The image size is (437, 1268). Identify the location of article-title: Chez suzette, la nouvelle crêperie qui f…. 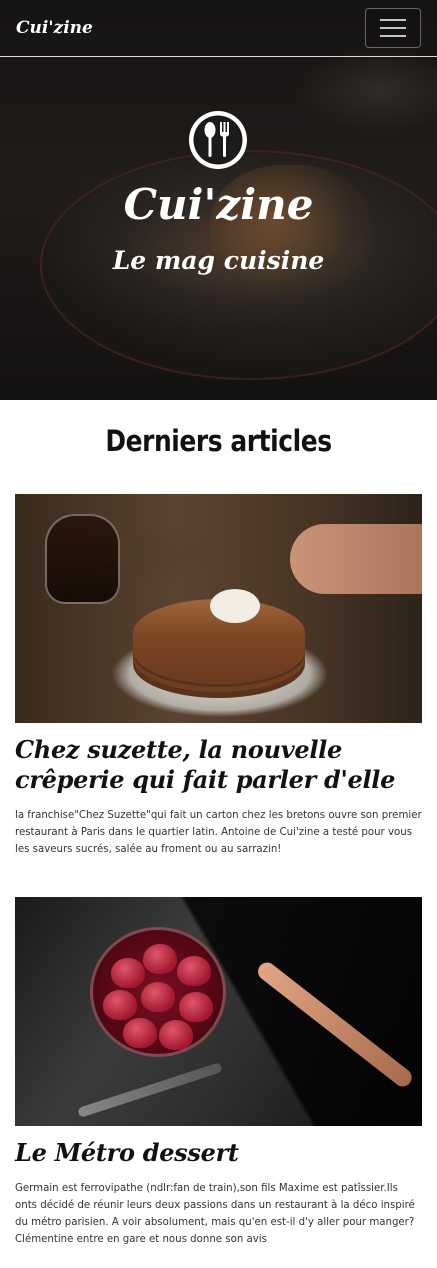
(218, 765).